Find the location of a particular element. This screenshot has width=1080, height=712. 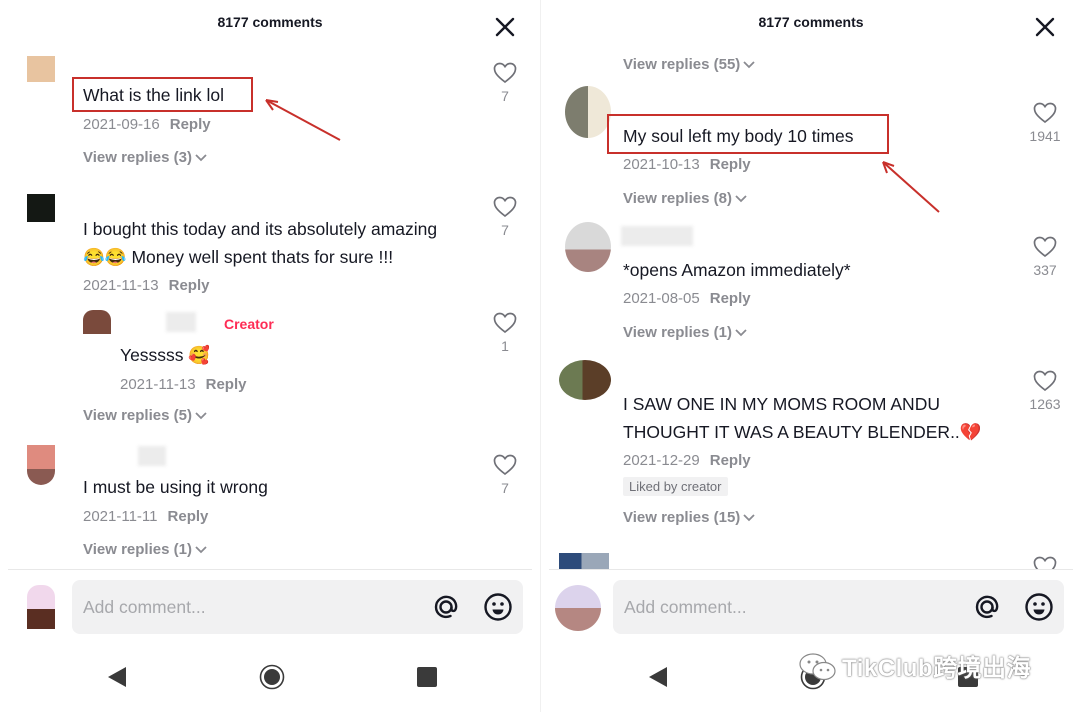

comment-meta: 2021-10-13 Reply is located at coordinates (687, 164).